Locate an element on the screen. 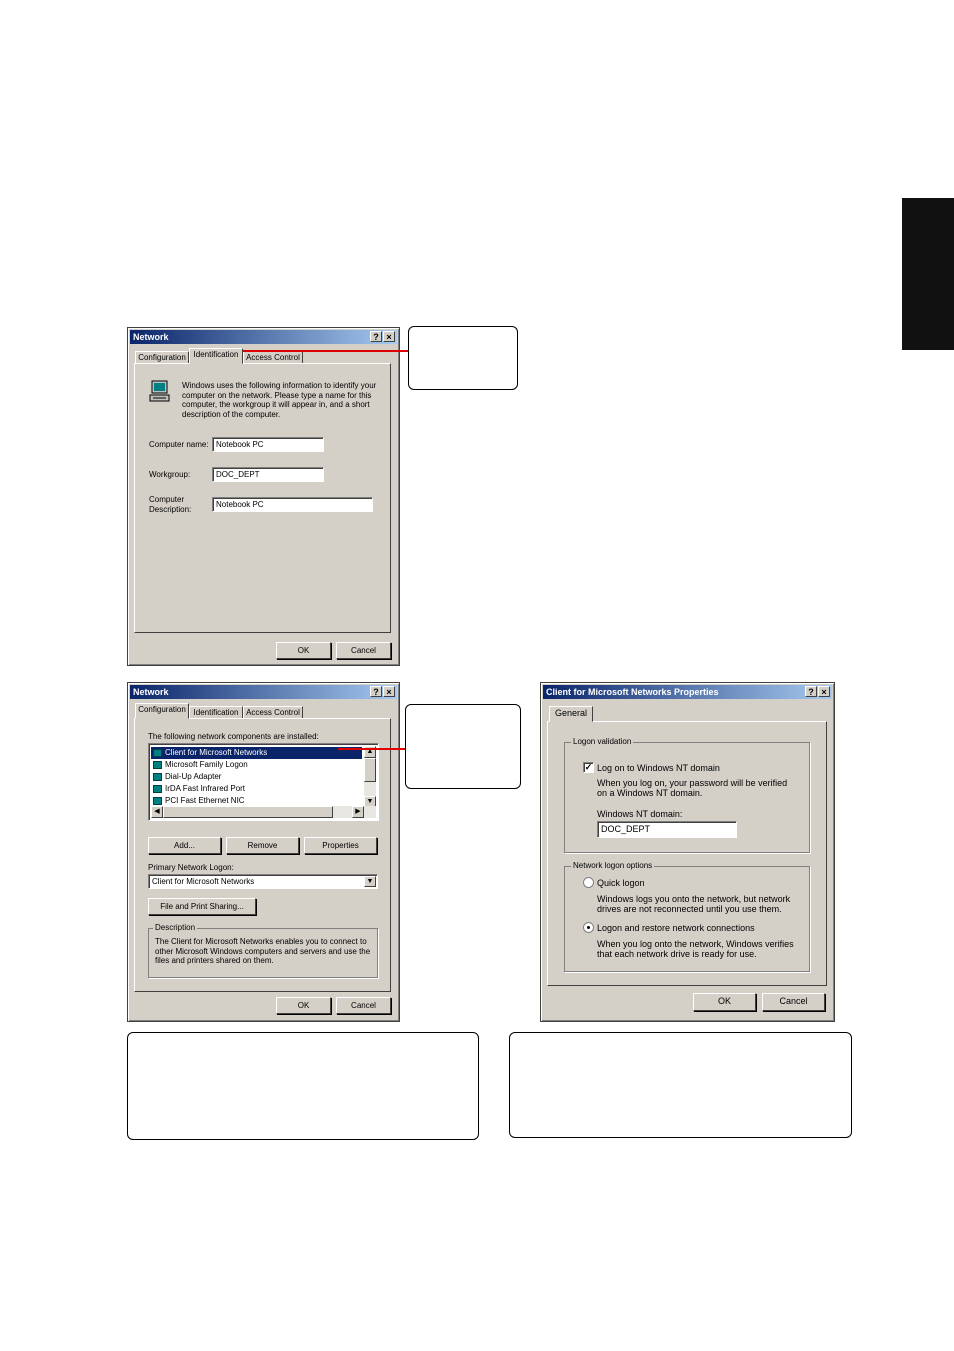  description-label-line2: Description: is located at coordinates (170, 509).